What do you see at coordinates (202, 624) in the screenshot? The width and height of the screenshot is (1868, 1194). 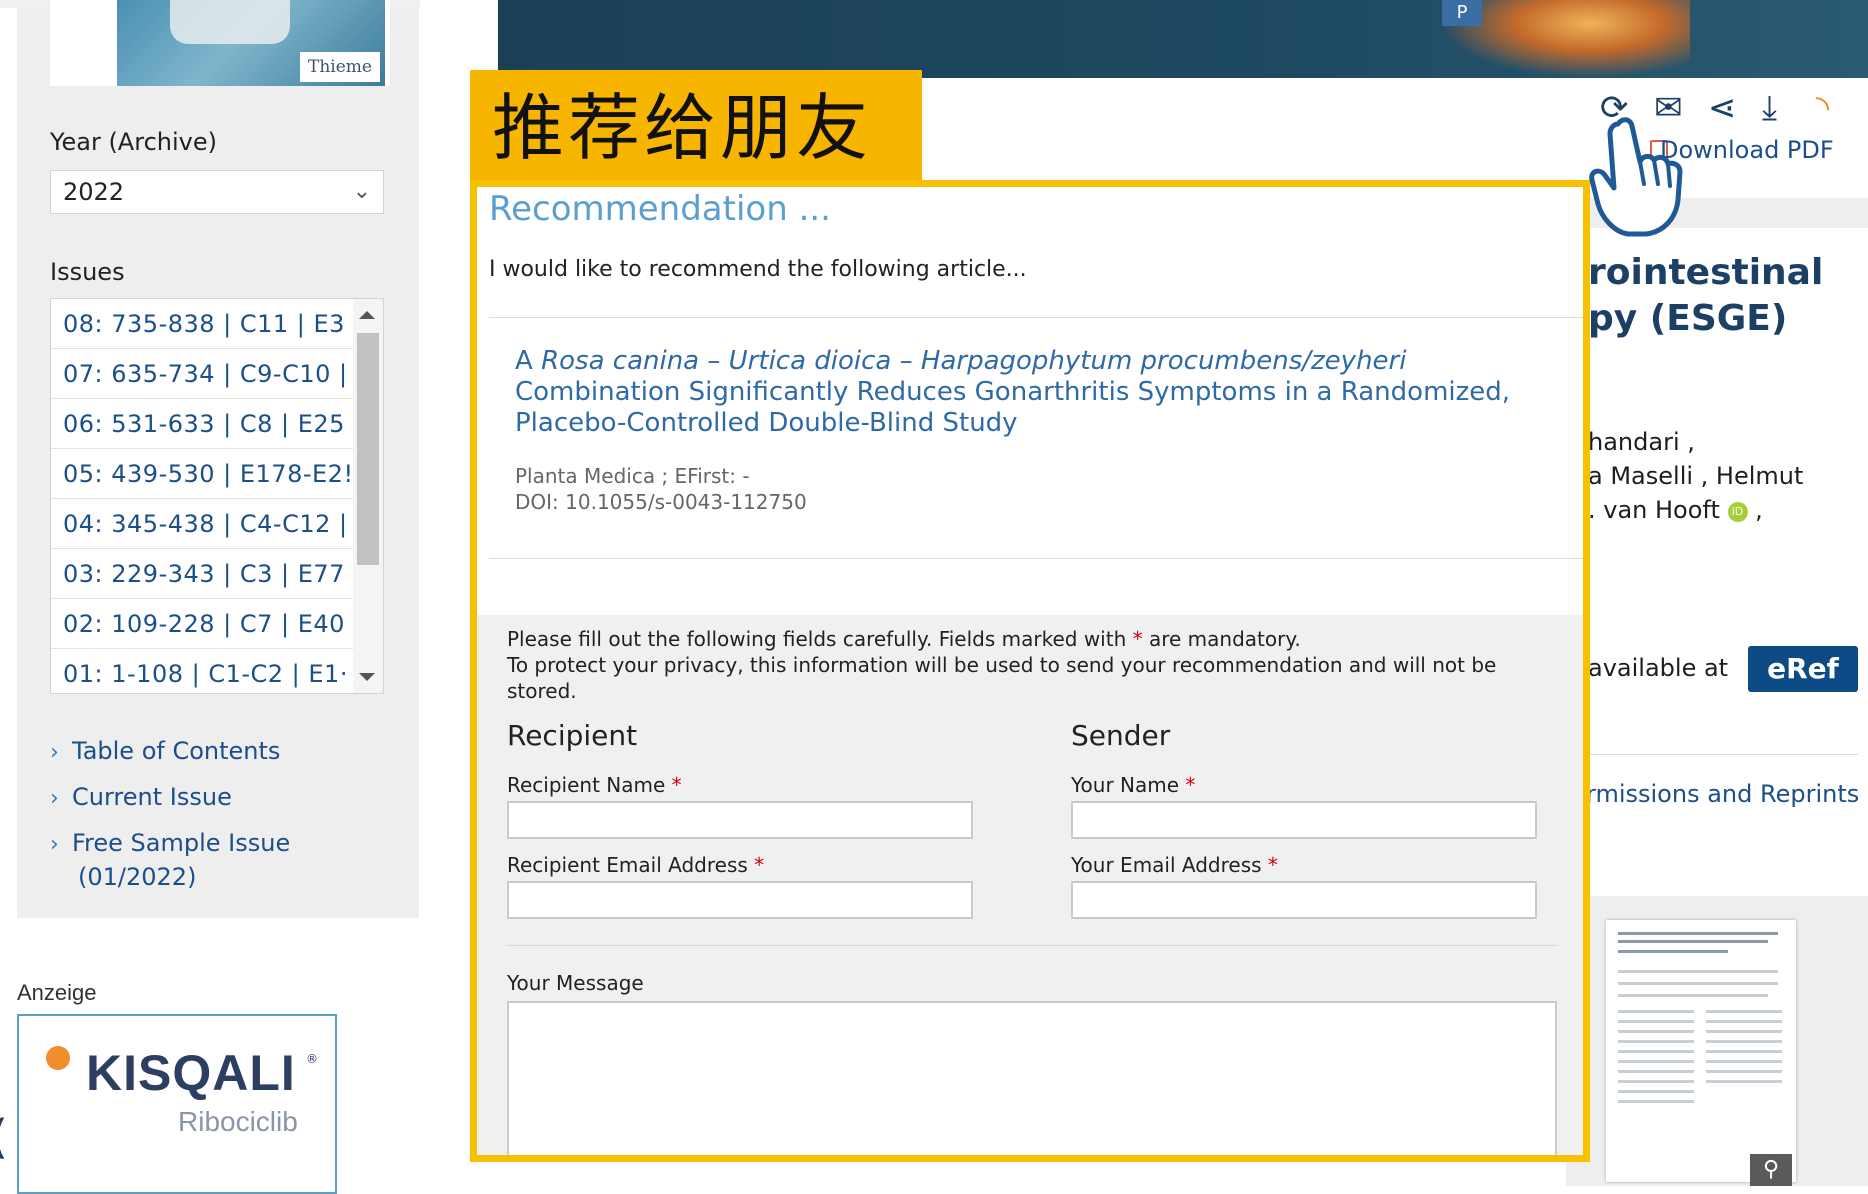 I see `issue-item: 02: 109-228 | C7 | E40` at bounding box center [202, 624].